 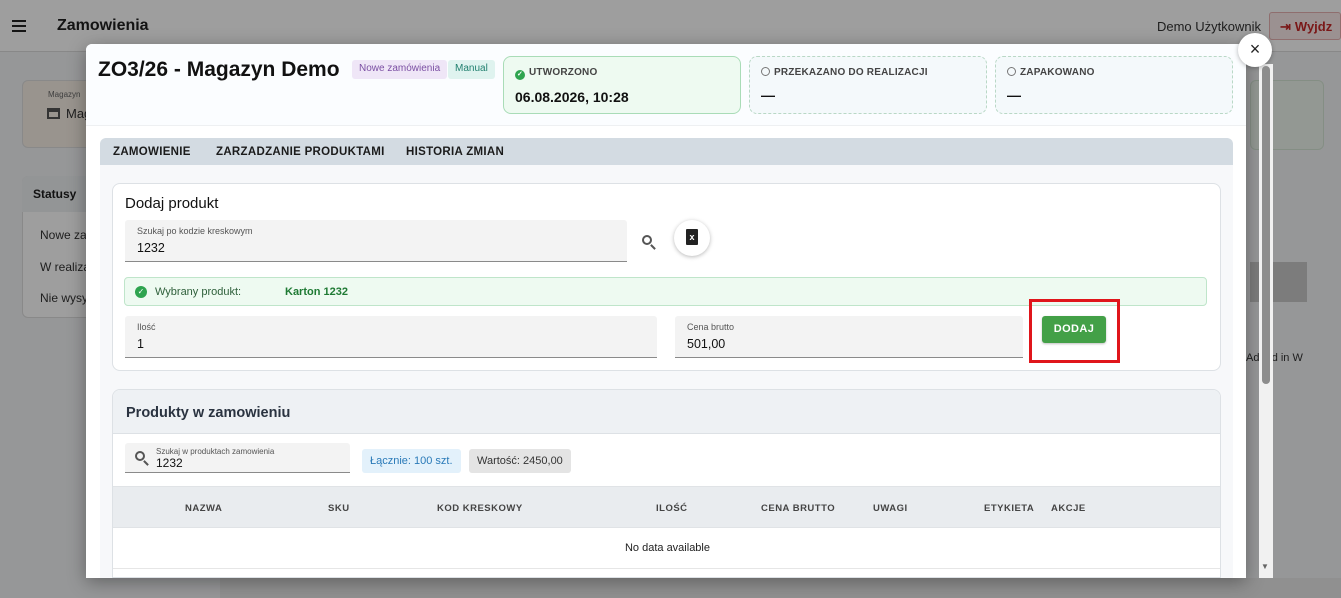 What do you see at coordinates (198, 292) in the screenshot?
I see `selected-product-label: Wybrany produkt:` at bounding box center [198, 292].